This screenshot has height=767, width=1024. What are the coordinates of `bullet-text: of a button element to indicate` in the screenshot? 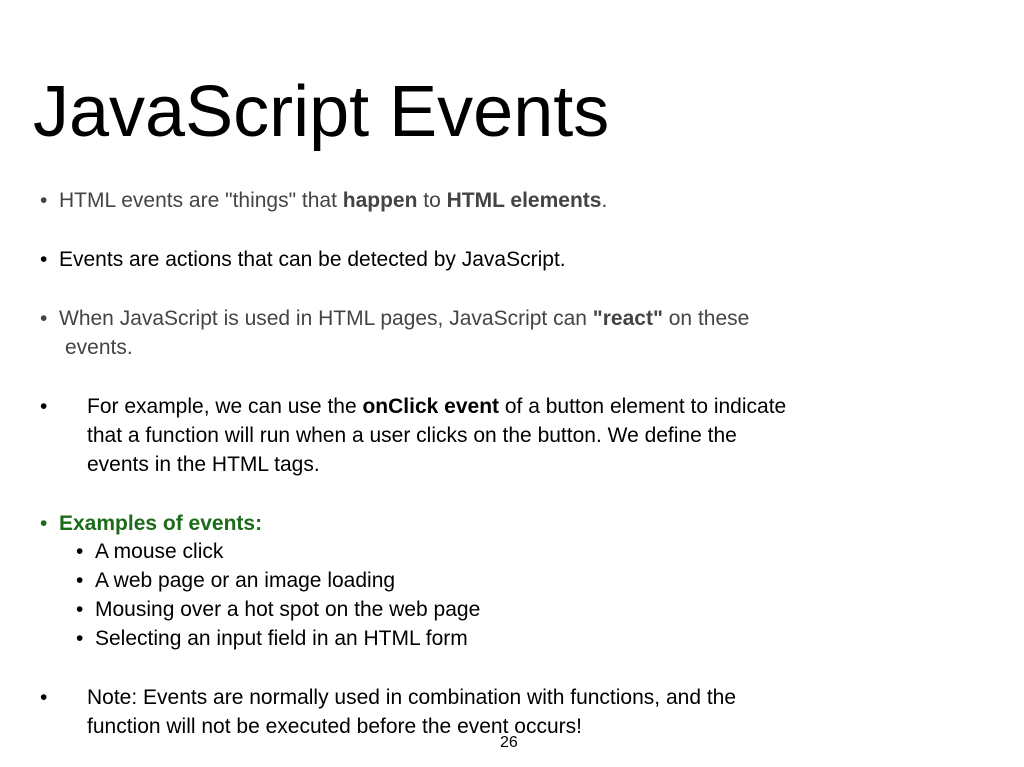 It's located at (643, 406).